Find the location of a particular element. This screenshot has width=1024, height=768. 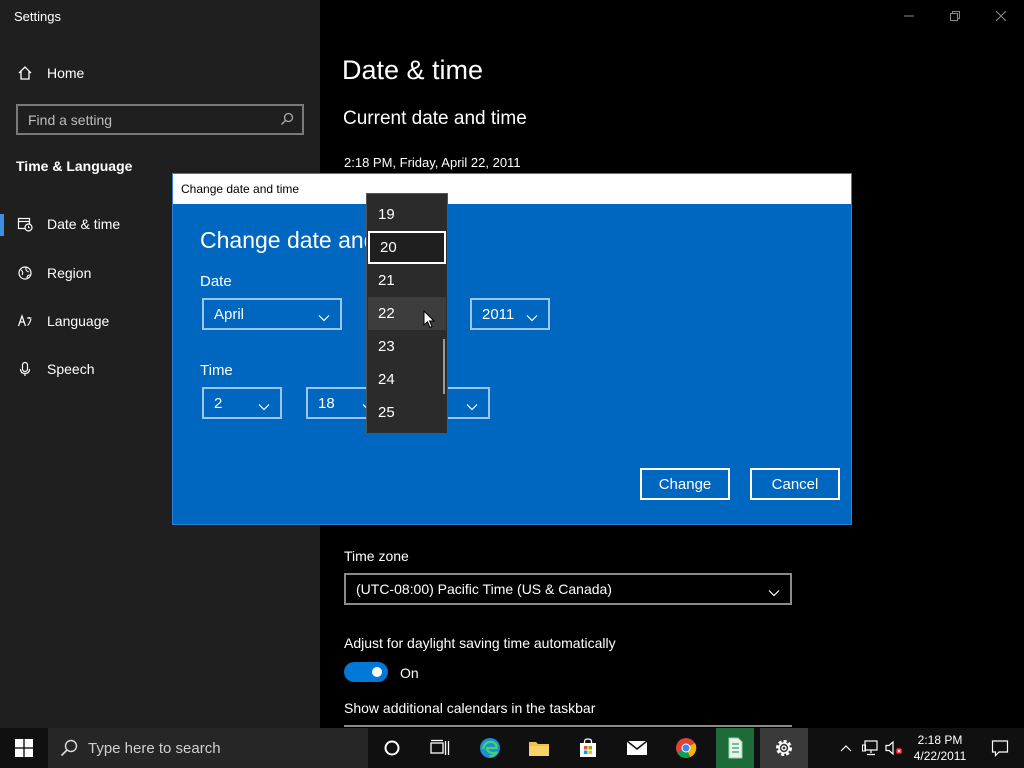

store-icon is located at coordinates (588, 747).